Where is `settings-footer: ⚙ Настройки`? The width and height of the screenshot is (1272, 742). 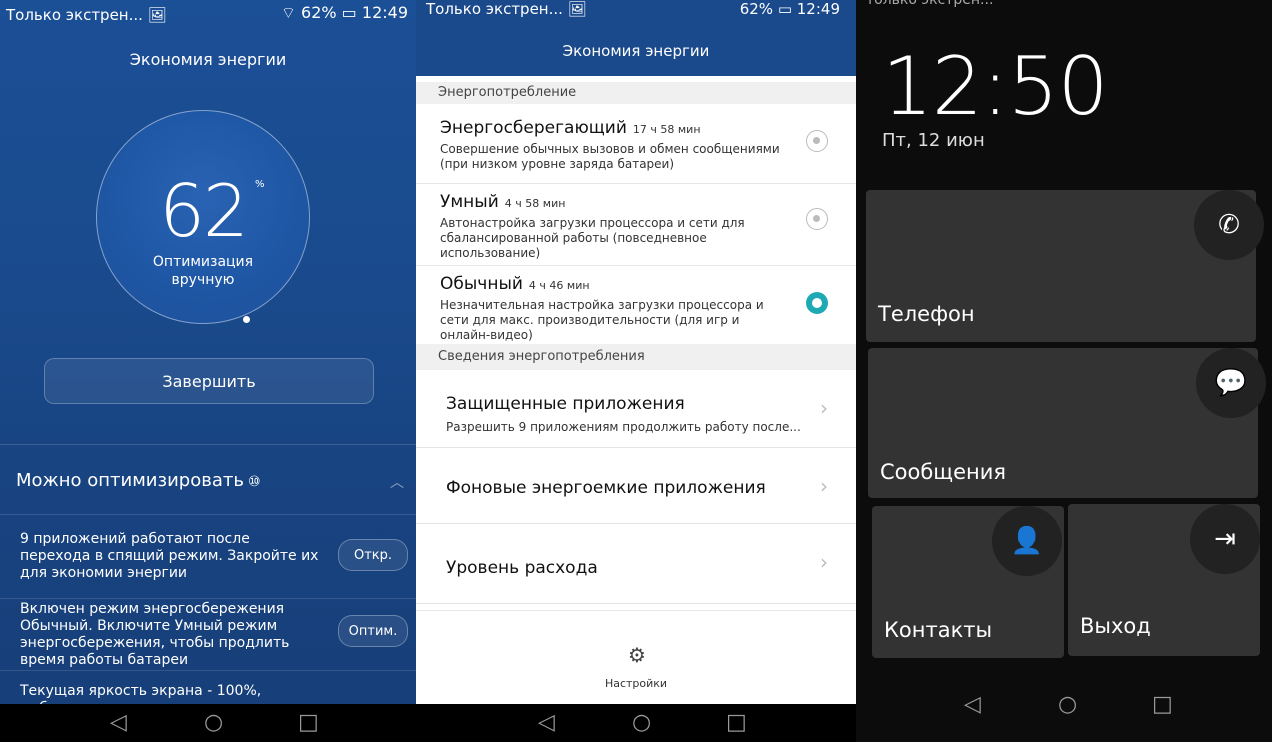
settings-footer: ⚙ Настройки is located at coordinates (636, 653).